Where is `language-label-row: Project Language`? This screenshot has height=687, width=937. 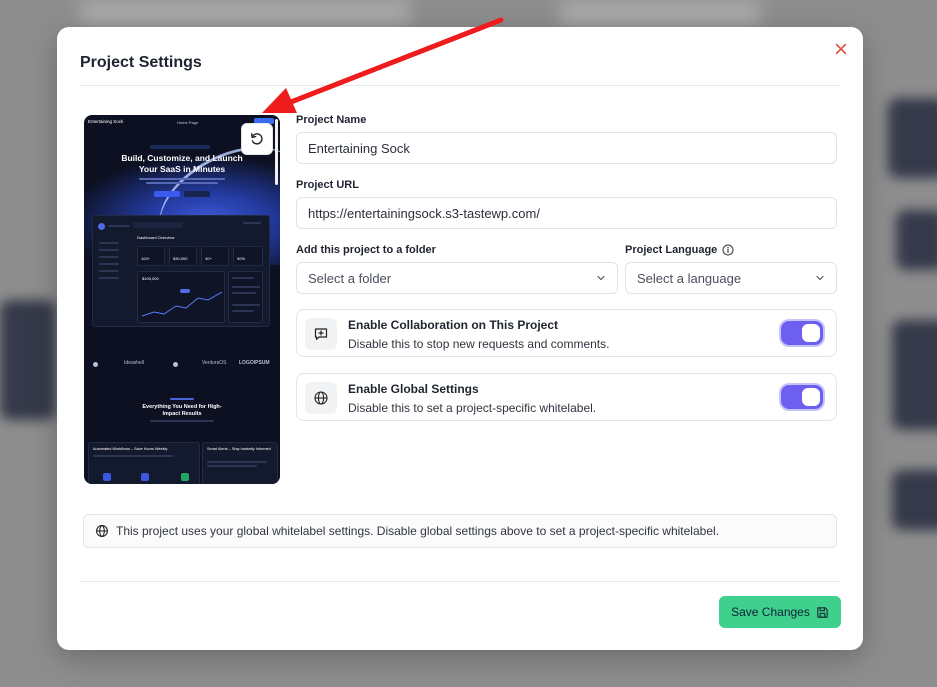 language-label-row: Project Language is located at coordinates (679, 250).